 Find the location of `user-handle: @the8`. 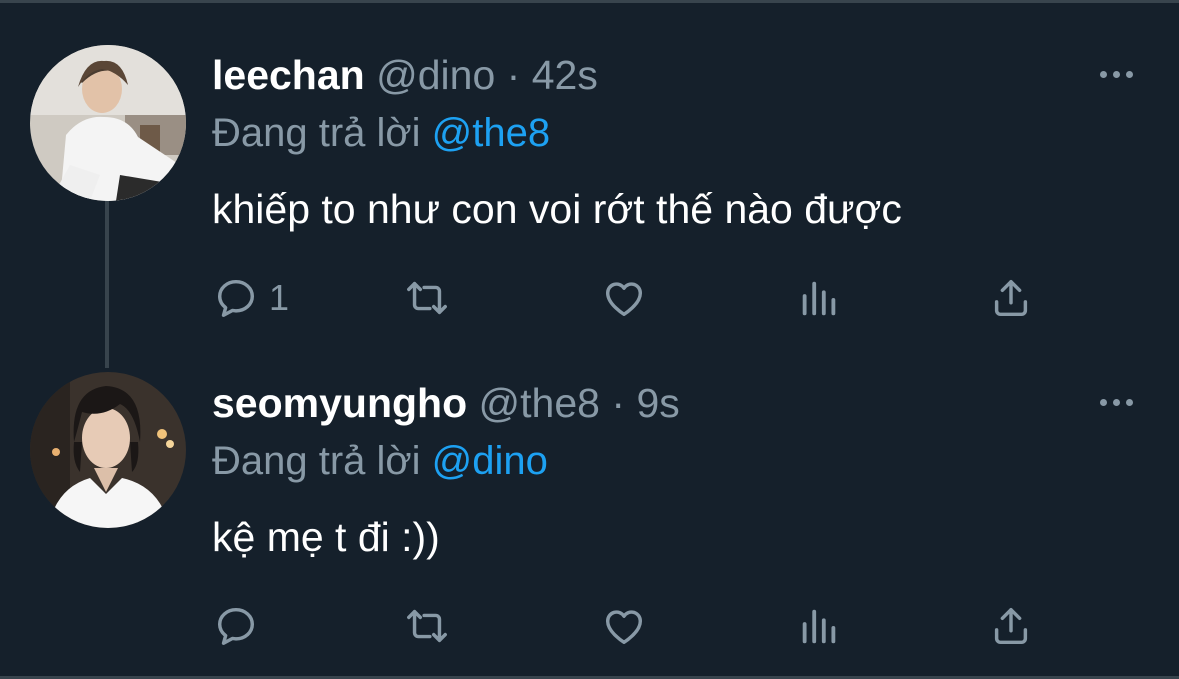

user-handle: @the8 is located at coordinates (539, 403).